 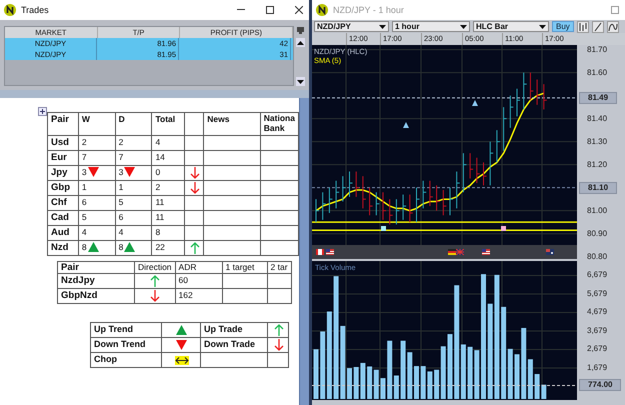 I want to click on price-label: 80.80, so click(x=597, y=256).